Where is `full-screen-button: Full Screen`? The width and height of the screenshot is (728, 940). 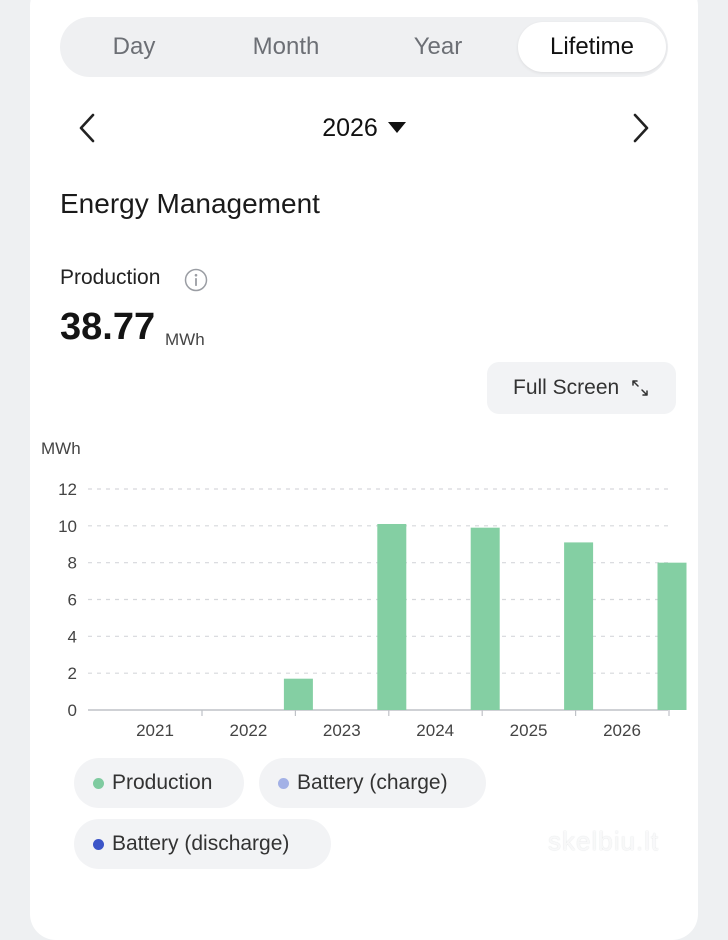 full-screen-button: Full Screen is located at coordinates (581, 388).